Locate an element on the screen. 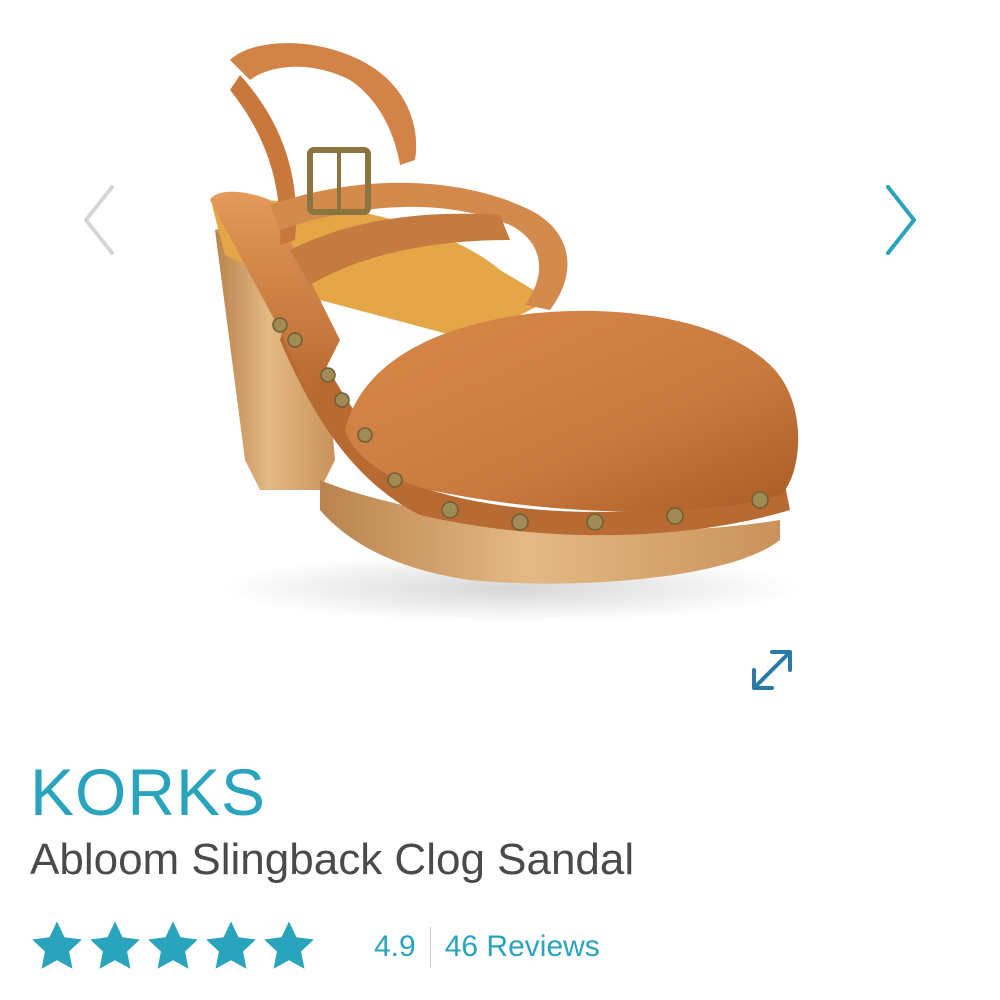 The width and height of the screenshot is (1000, 1000). rating-summary: 4.9 46 Reviews is located at coordinates (314, 947).